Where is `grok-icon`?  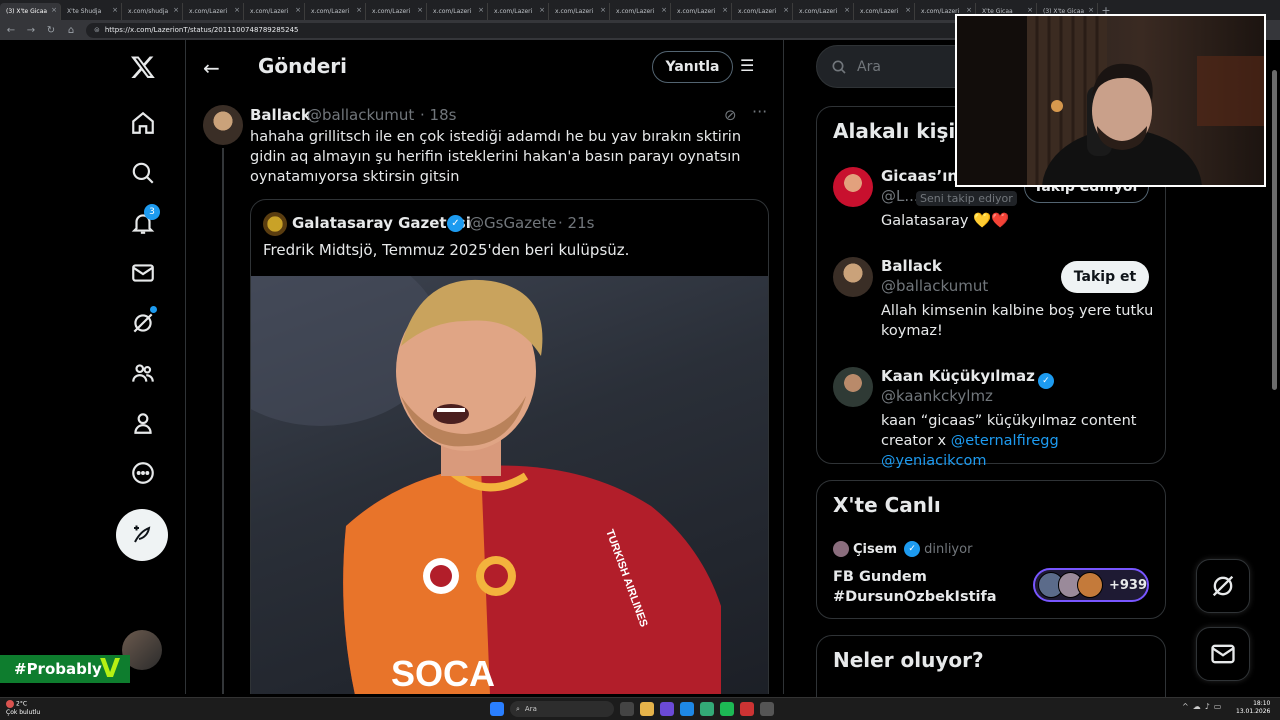
grok-icon is located at coordinates (143, 322).